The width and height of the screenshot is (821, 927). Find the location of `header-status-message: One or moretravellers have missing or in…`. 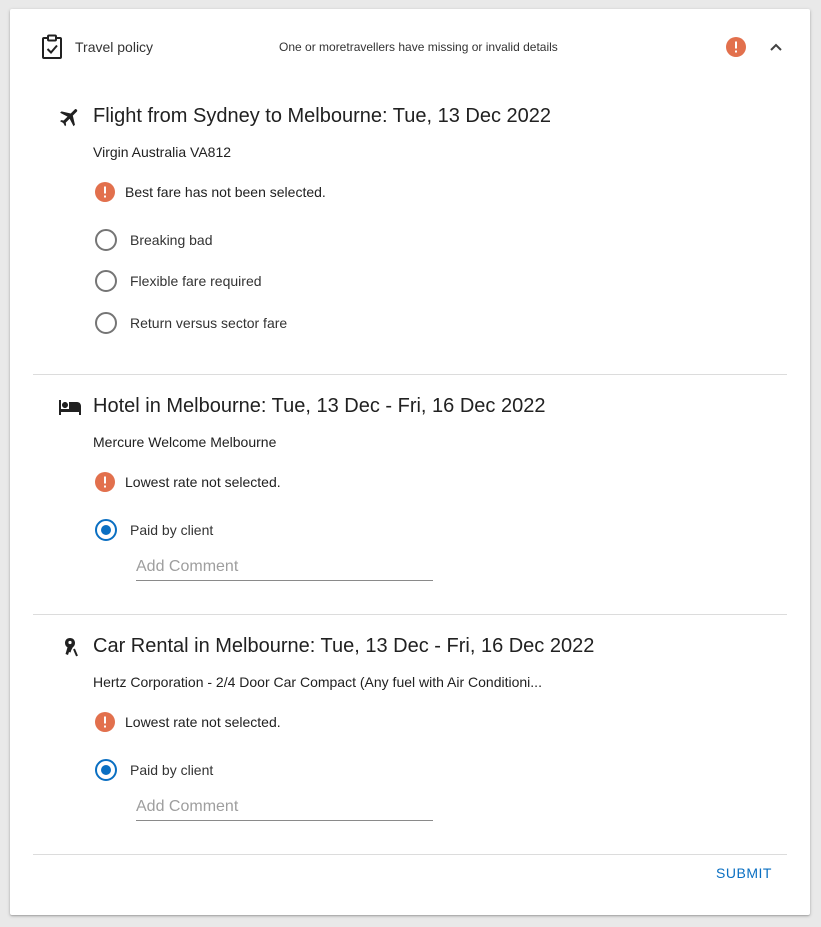

header-status-message: One or moretravellers have missing or in… is located at coordinates (418, 47).